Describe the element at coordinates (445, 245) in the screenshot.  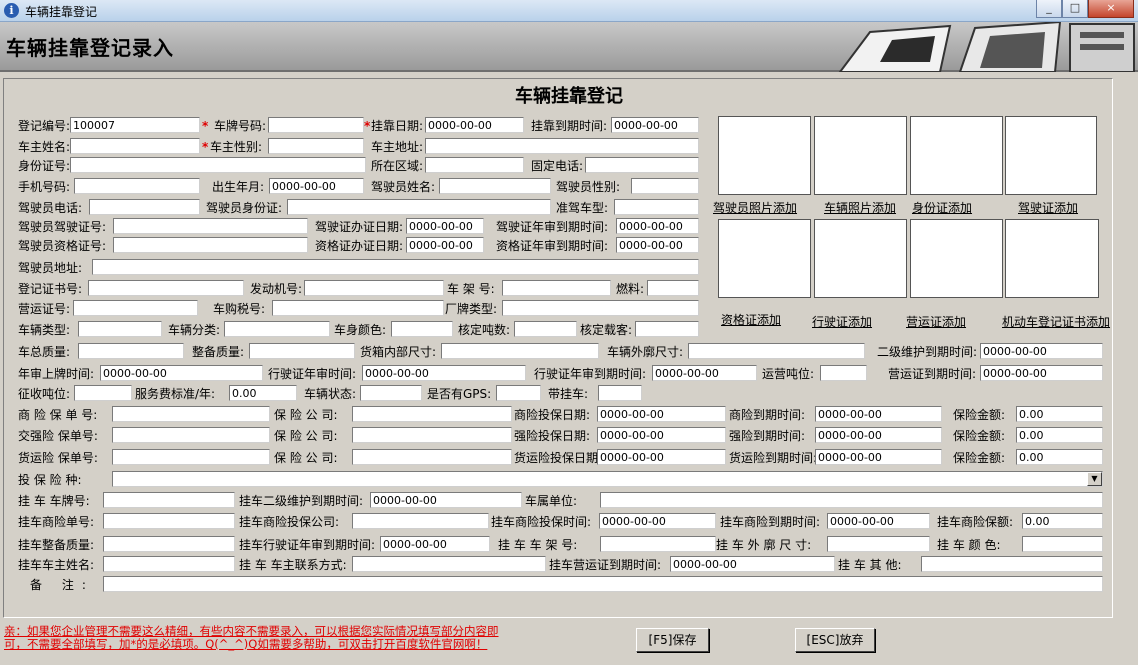
I see `qual-issue-input` at that location.